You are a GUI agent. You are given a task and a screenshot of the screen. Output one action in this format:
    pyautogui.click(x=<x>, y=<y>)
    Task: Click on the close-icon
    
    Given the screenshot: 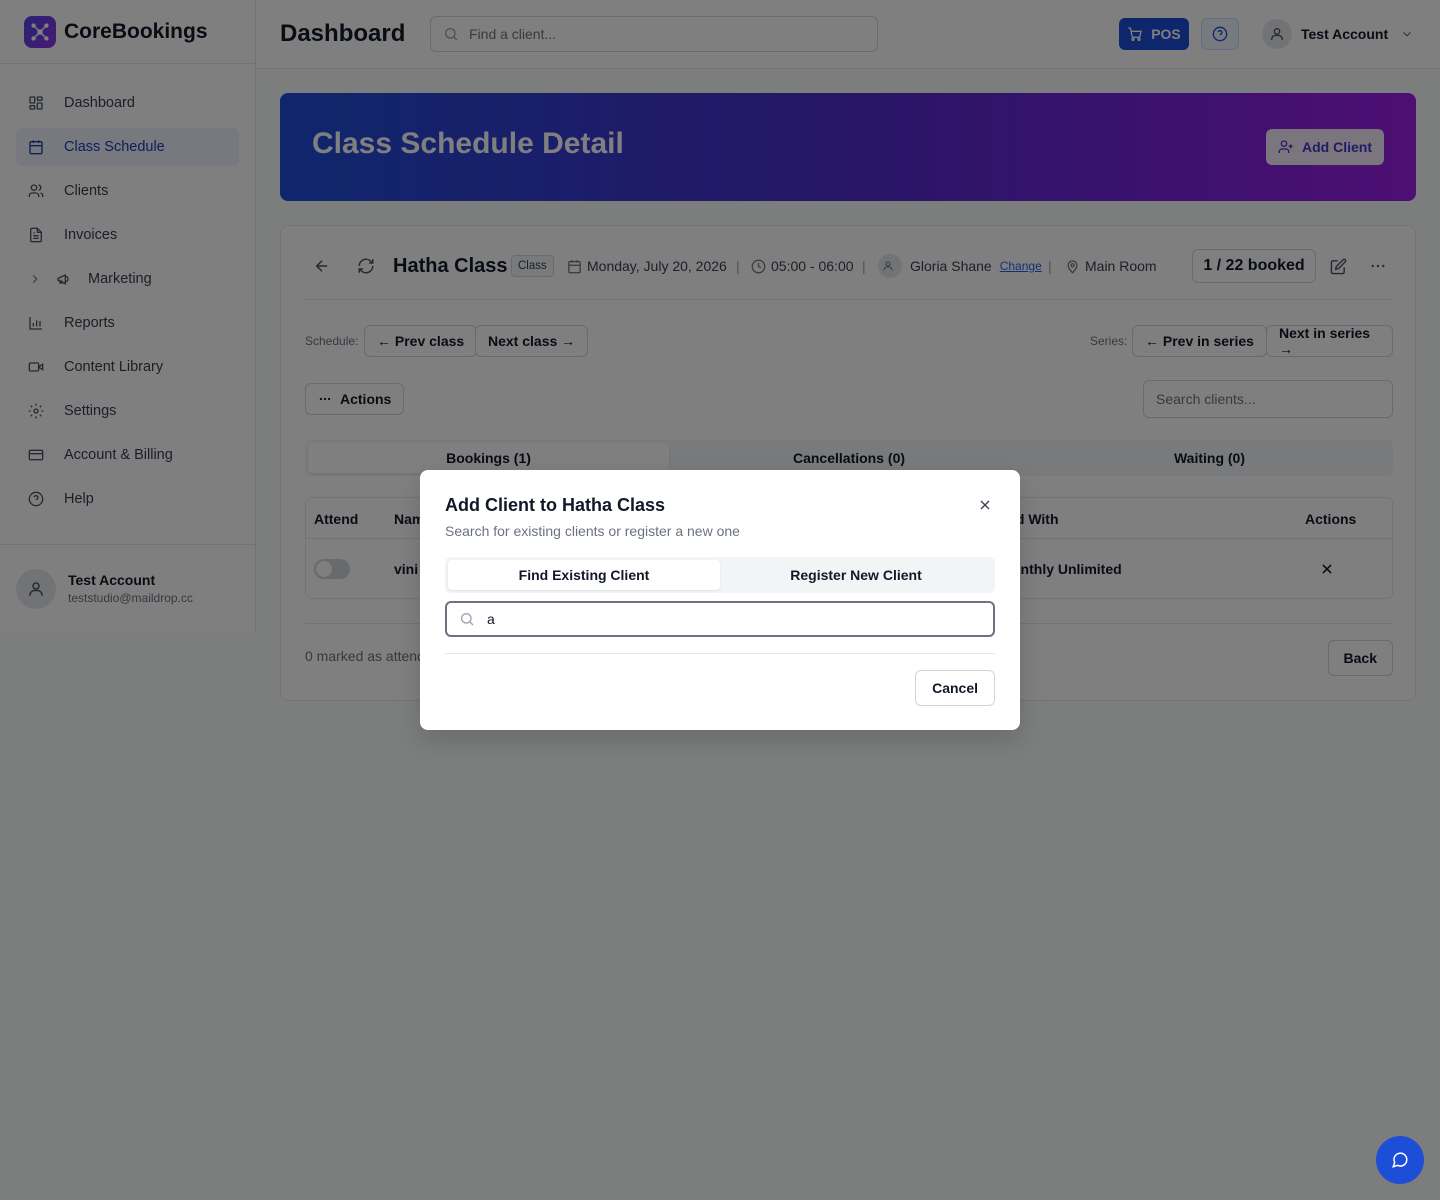 What is the action you would take?
    pyautogui.click(x=985, y=505)
    